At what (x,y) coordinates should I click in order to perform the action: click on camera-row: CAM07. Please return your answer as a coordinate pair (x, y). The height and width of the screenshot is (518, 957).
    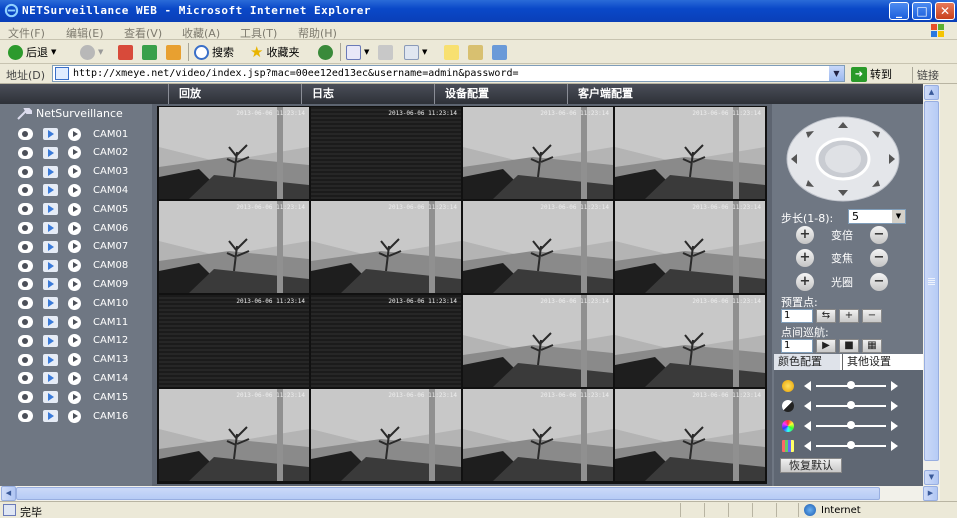
    Looking at the image, I should click on (73, 247).